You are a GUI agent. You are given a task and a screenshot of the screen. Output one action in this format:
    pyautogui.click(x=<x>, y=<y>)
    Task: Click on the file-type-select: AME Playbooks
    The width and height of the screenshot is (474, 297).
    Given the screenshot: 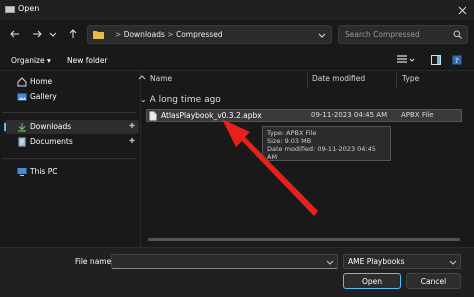 What is the action you would take?
    pyautogui.click(x=402, y=261)
    